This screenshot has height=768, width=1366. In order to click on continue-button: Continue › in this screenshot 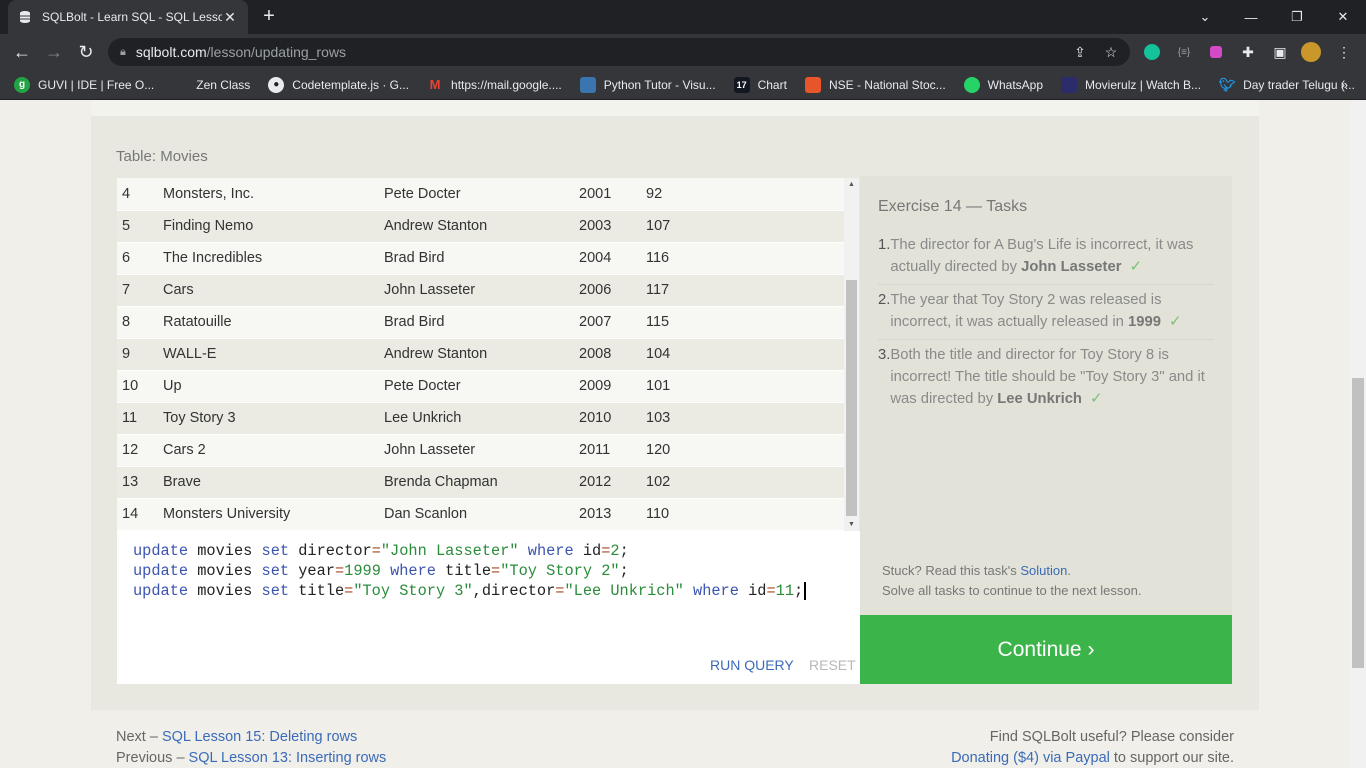, I will do `click(1046, 649)`.